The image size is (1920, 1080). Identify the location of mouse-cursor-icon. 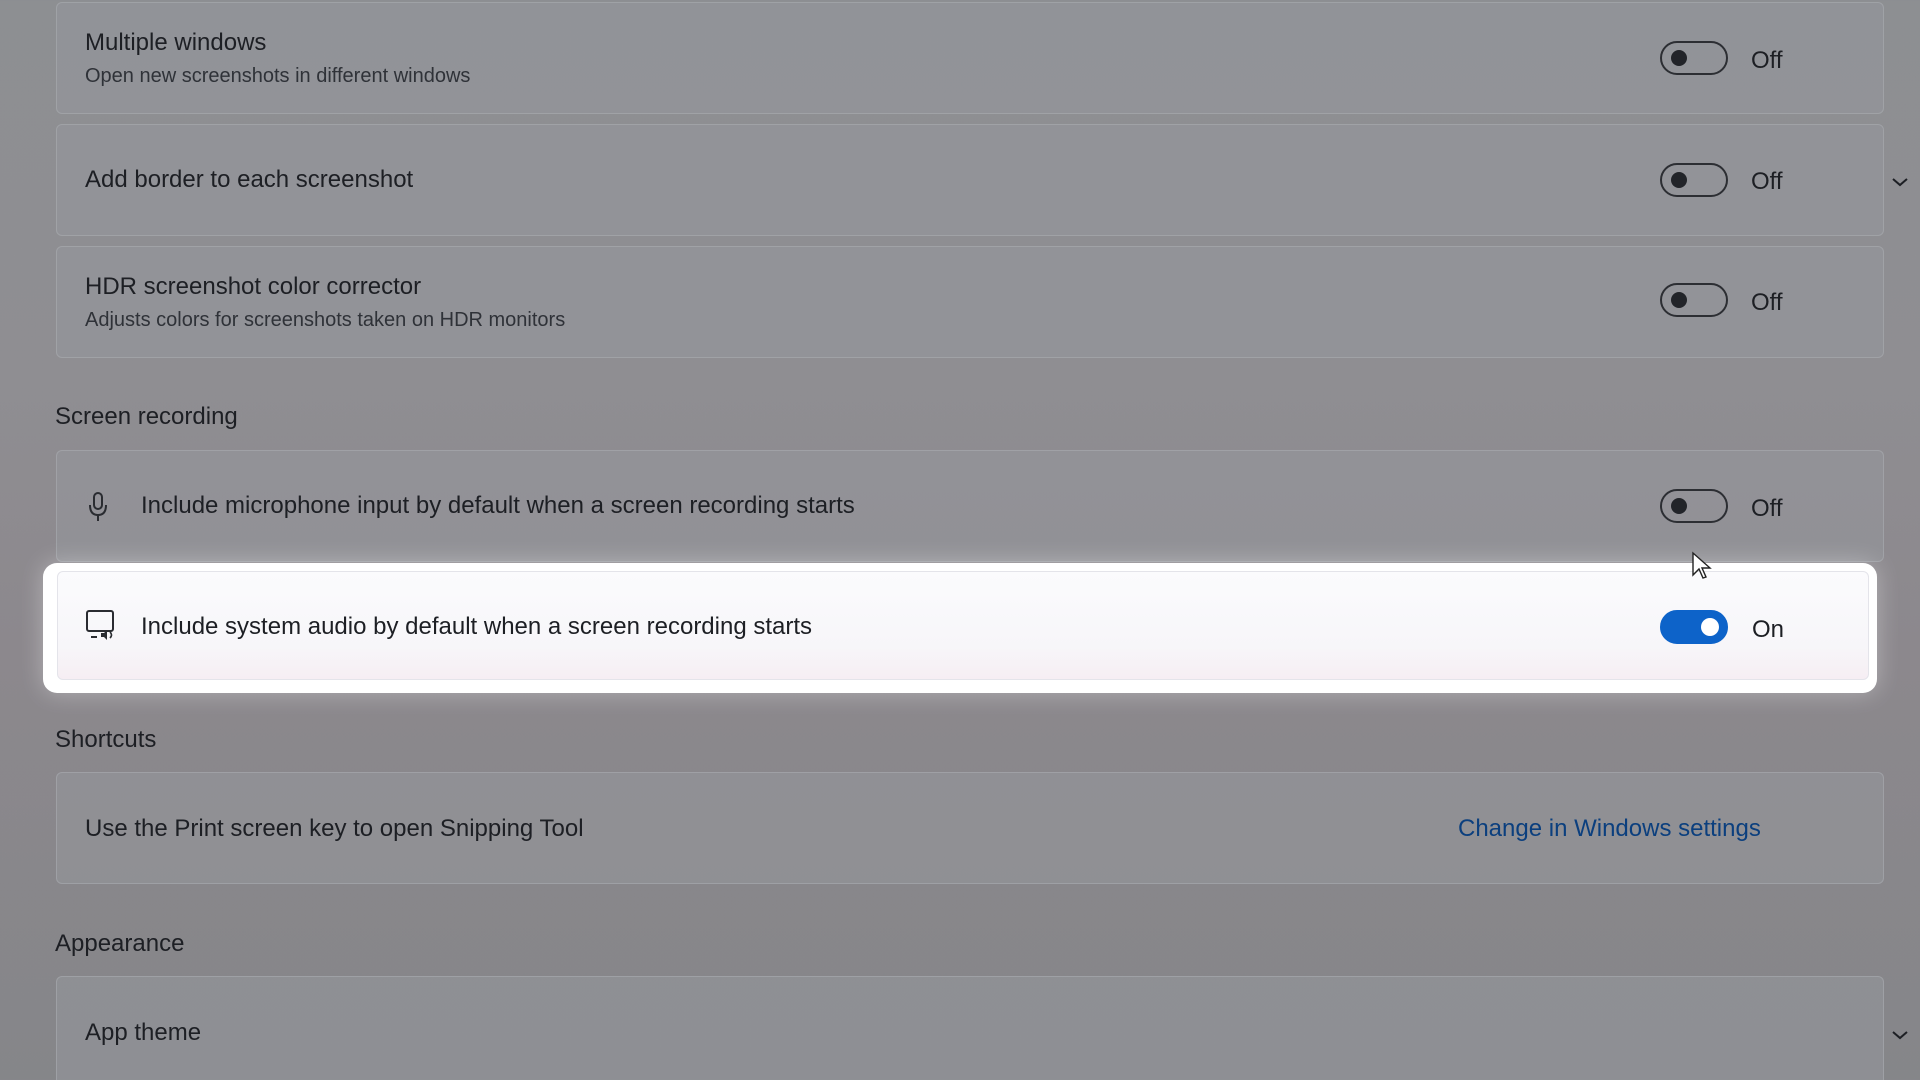
(1702, 565).